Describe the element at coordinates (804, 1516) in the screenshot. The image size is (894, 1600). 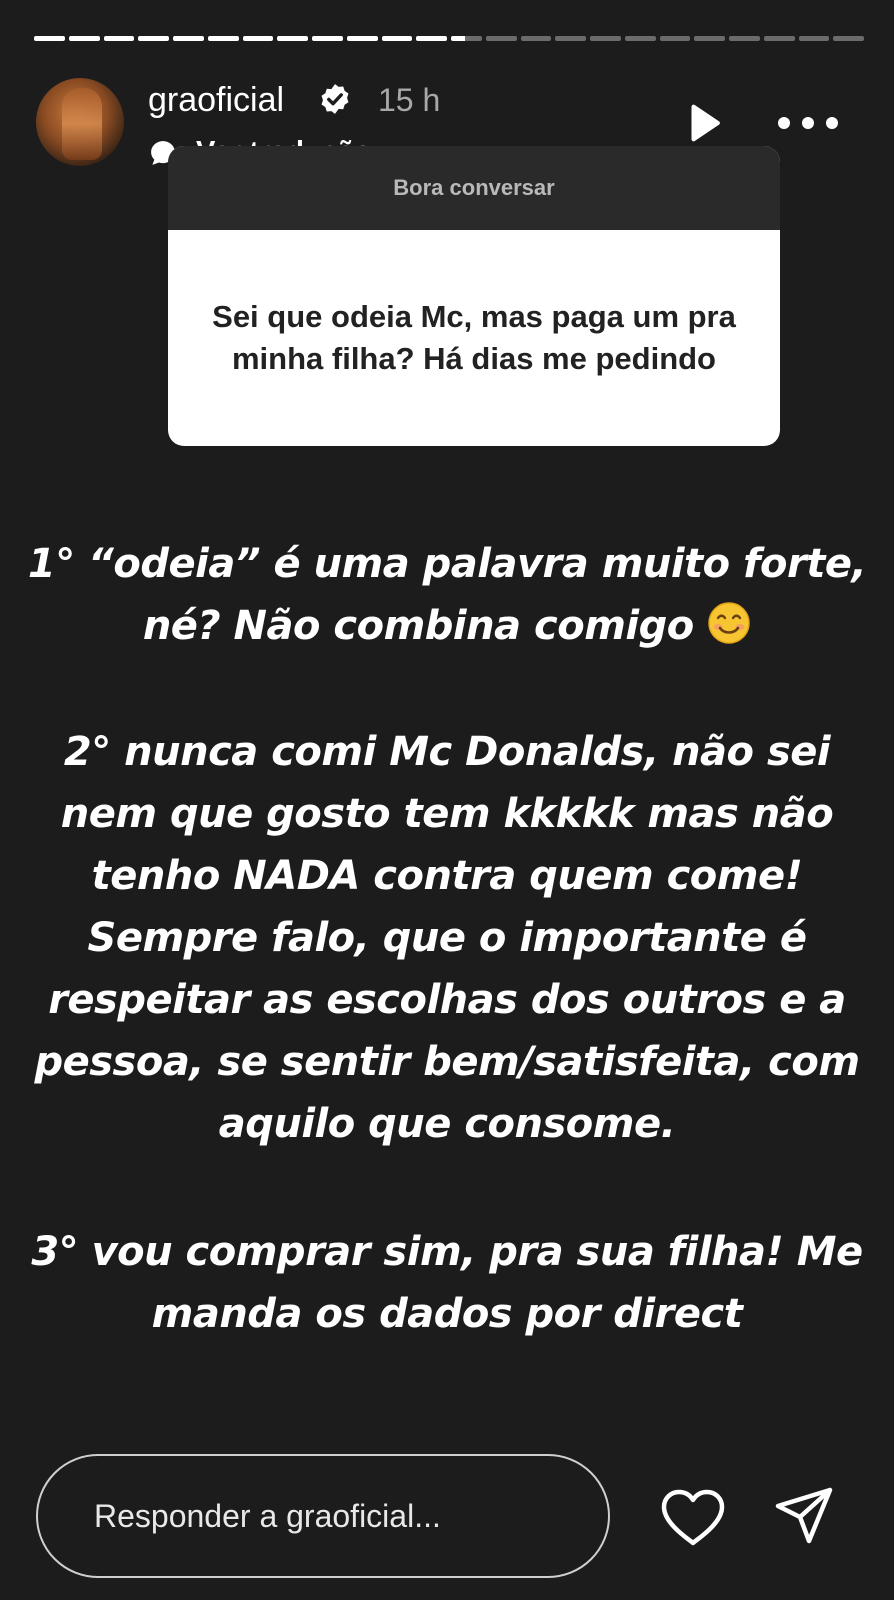
I see `send-icon` at that location.